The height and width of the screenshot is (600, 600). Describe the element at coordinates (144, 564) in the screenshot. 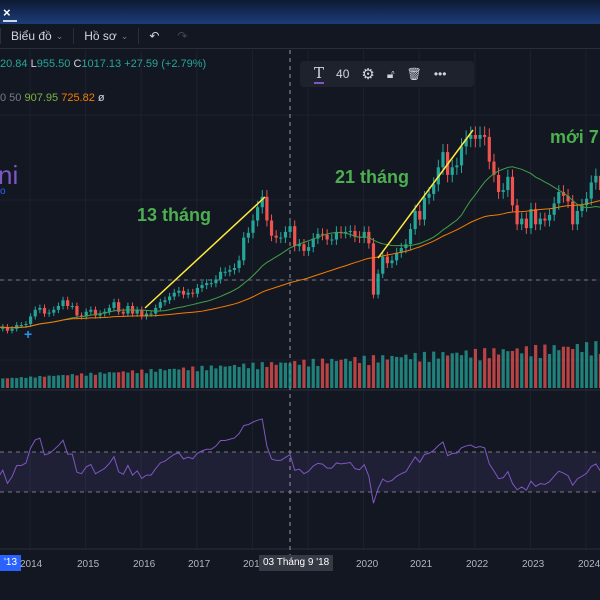

I see `time-axis-label: 2016` at that location.